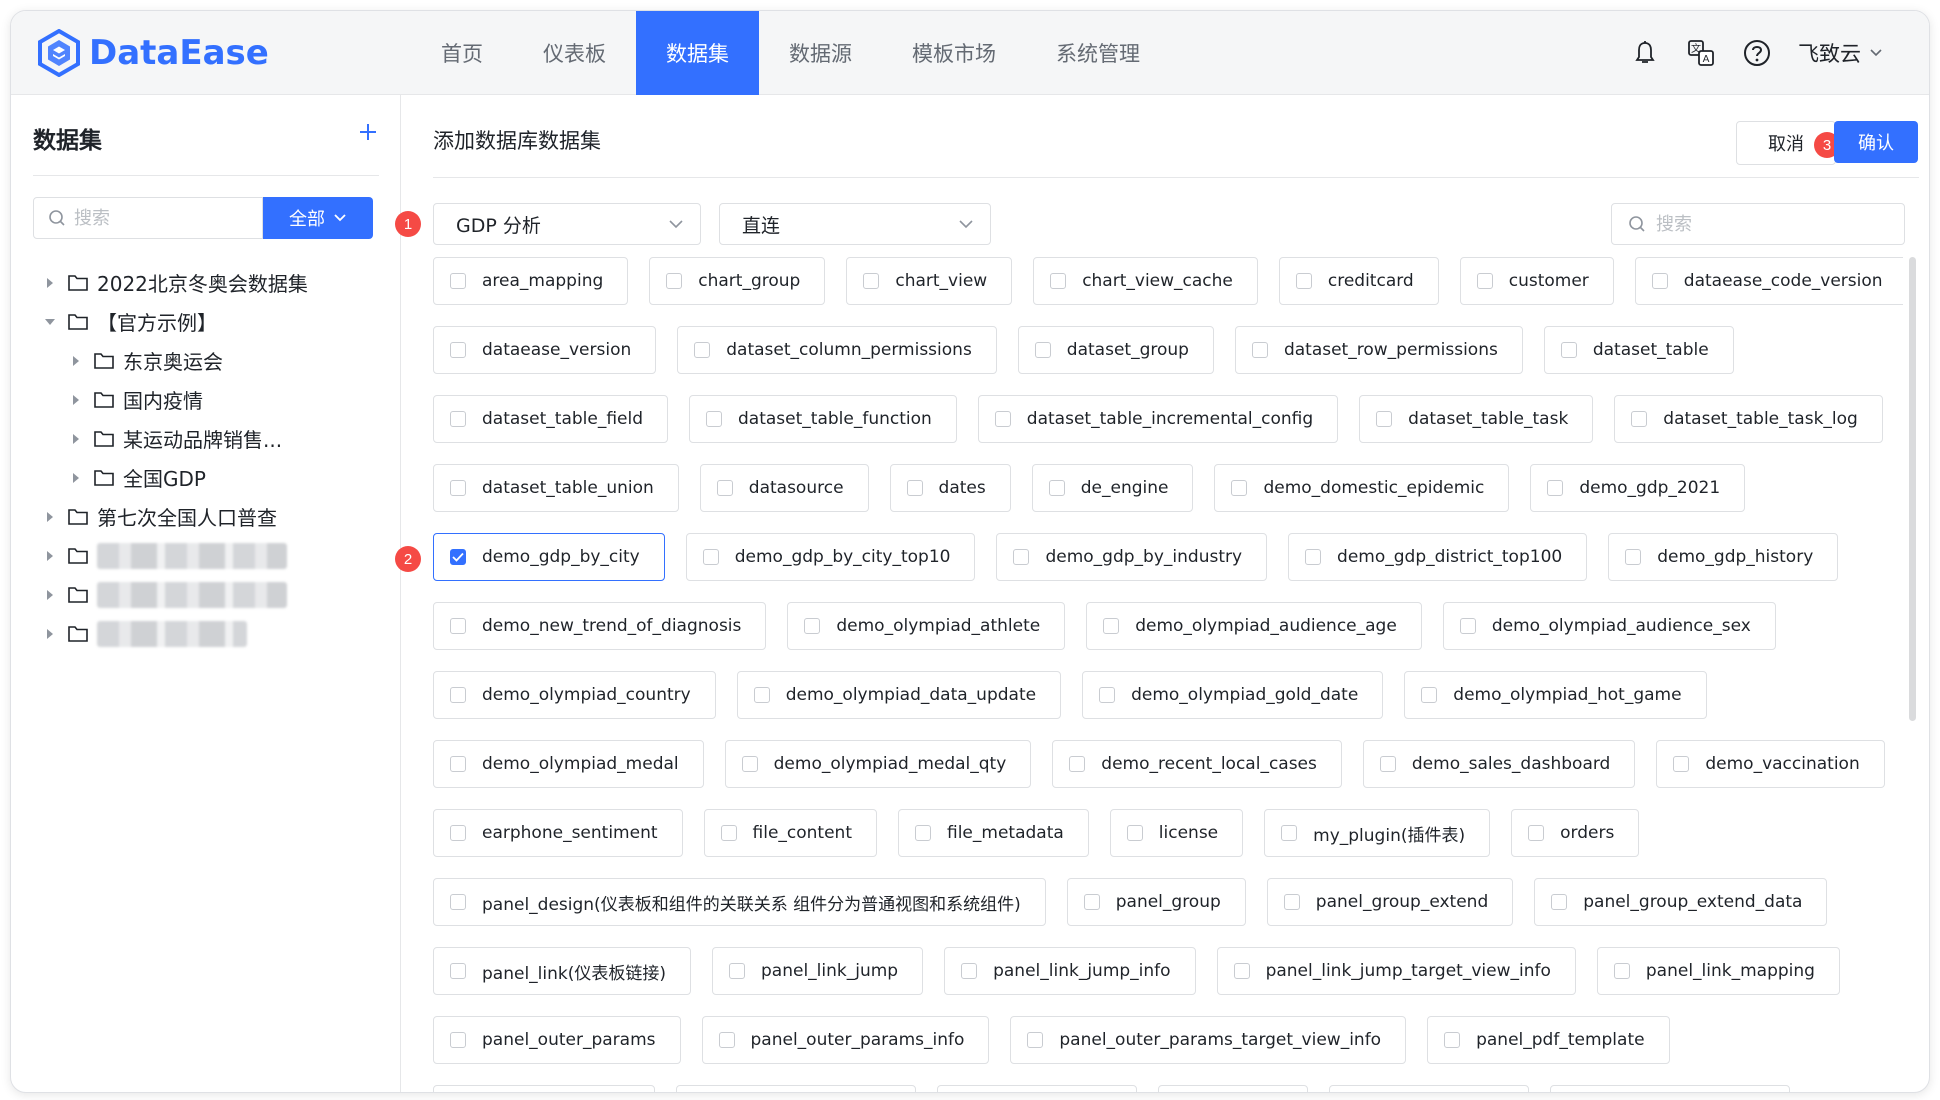 The width and height of the screenshot is (1940, 1100). Describe the element at coordinates (1555, 695) in the screenshot. I see `table-option: demo_olympiad_hot_game` at that location.